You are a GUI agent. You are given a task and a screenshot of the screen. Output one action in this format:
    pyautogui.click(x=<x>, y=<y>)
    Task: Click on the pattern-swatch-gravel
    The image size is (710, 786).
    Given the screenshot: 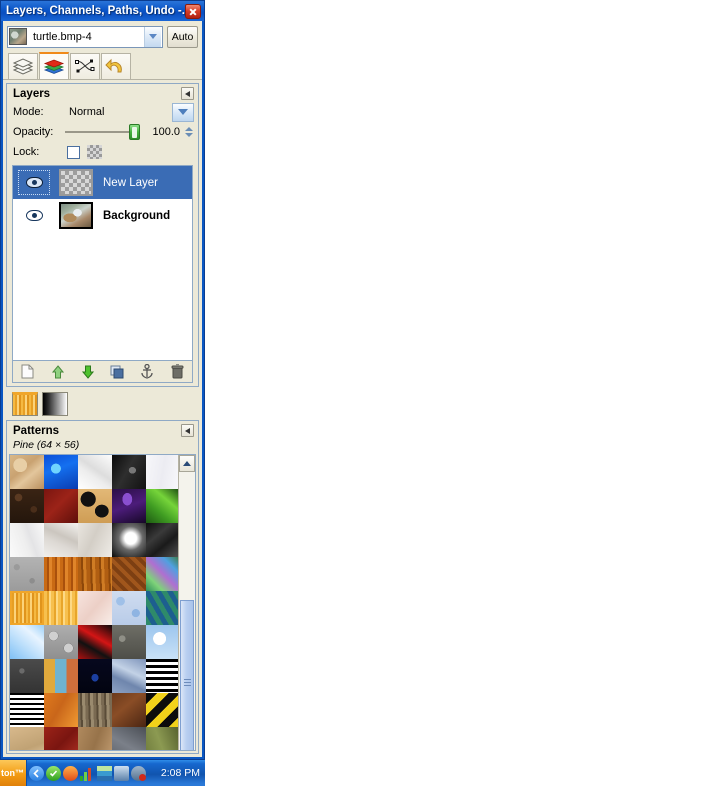 What is the action you would take?
    pyautogui.click(x=129, y=642)
    